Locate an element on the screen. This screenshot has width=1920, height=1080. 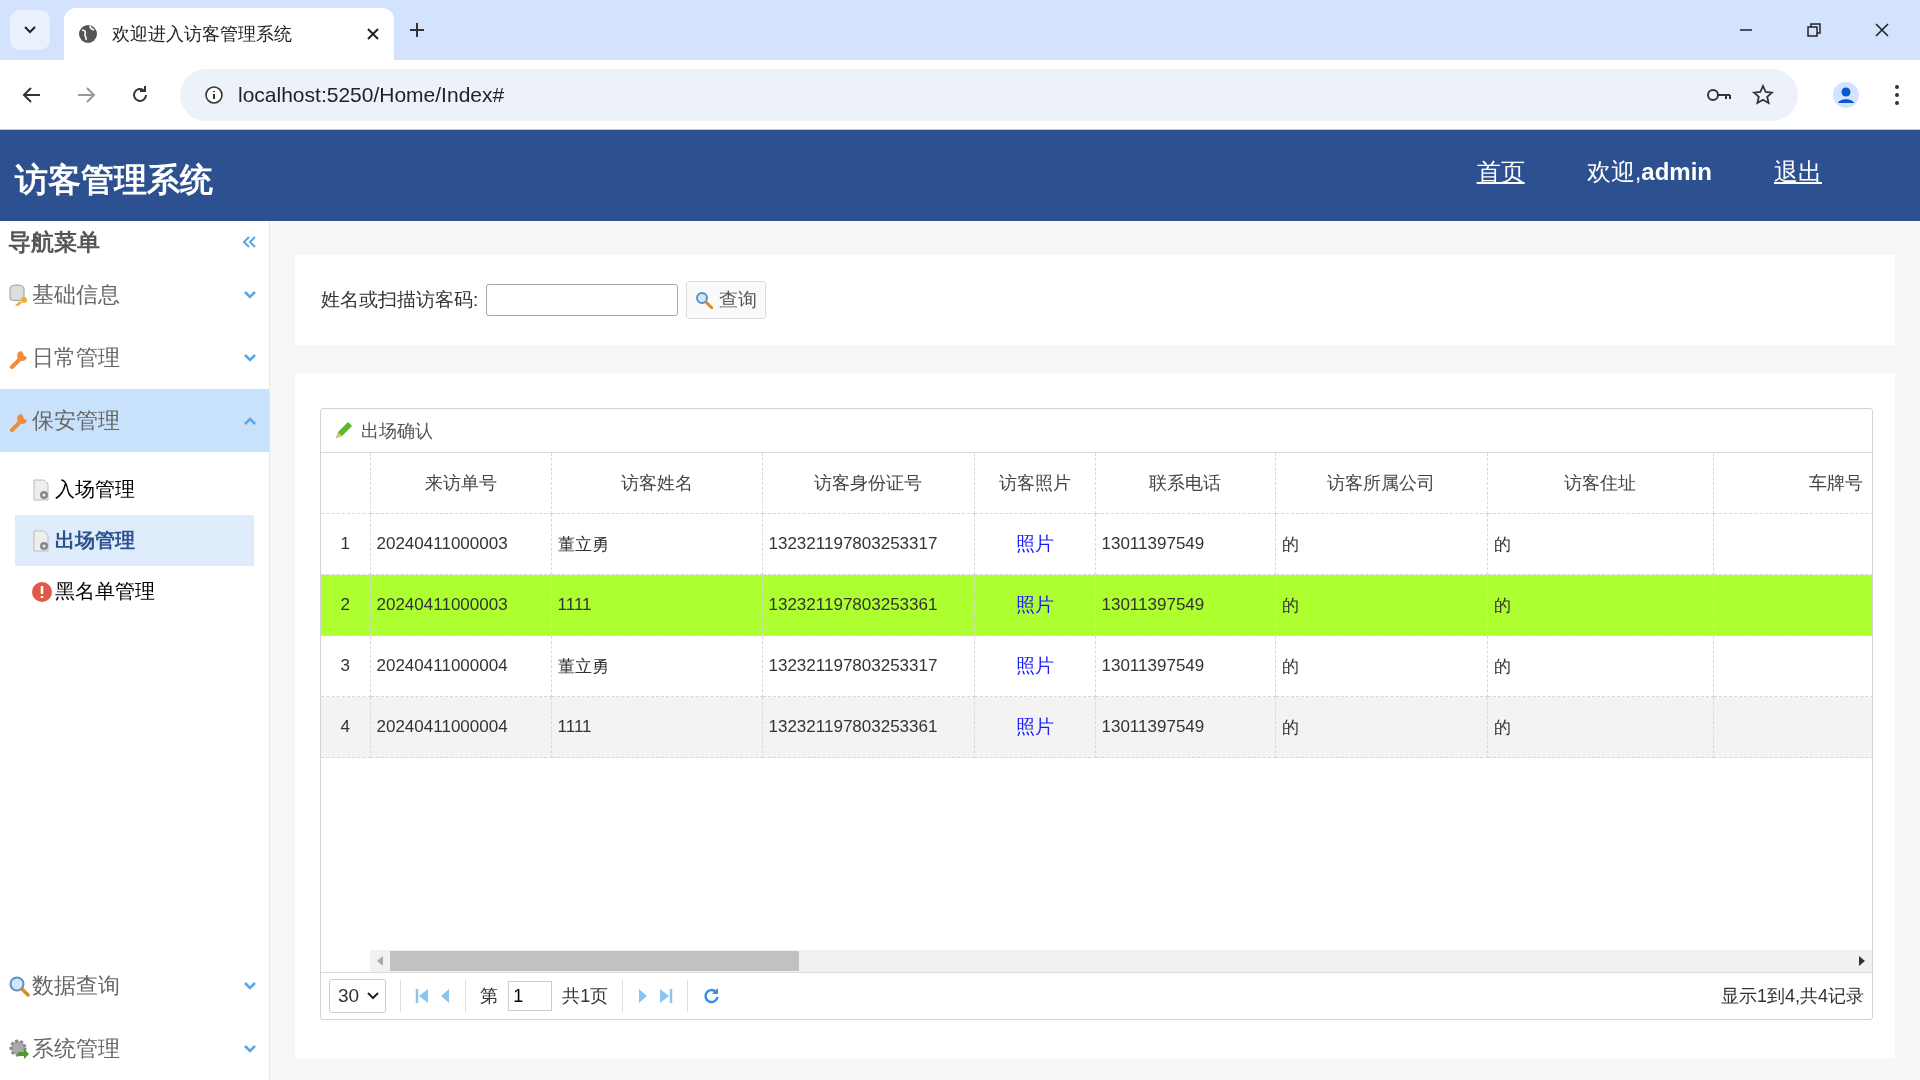
table-row: 1 20240411000003 董立勇 132321197803253317 照片 13011397549 的 的 is located at coordinates (1096, 544).